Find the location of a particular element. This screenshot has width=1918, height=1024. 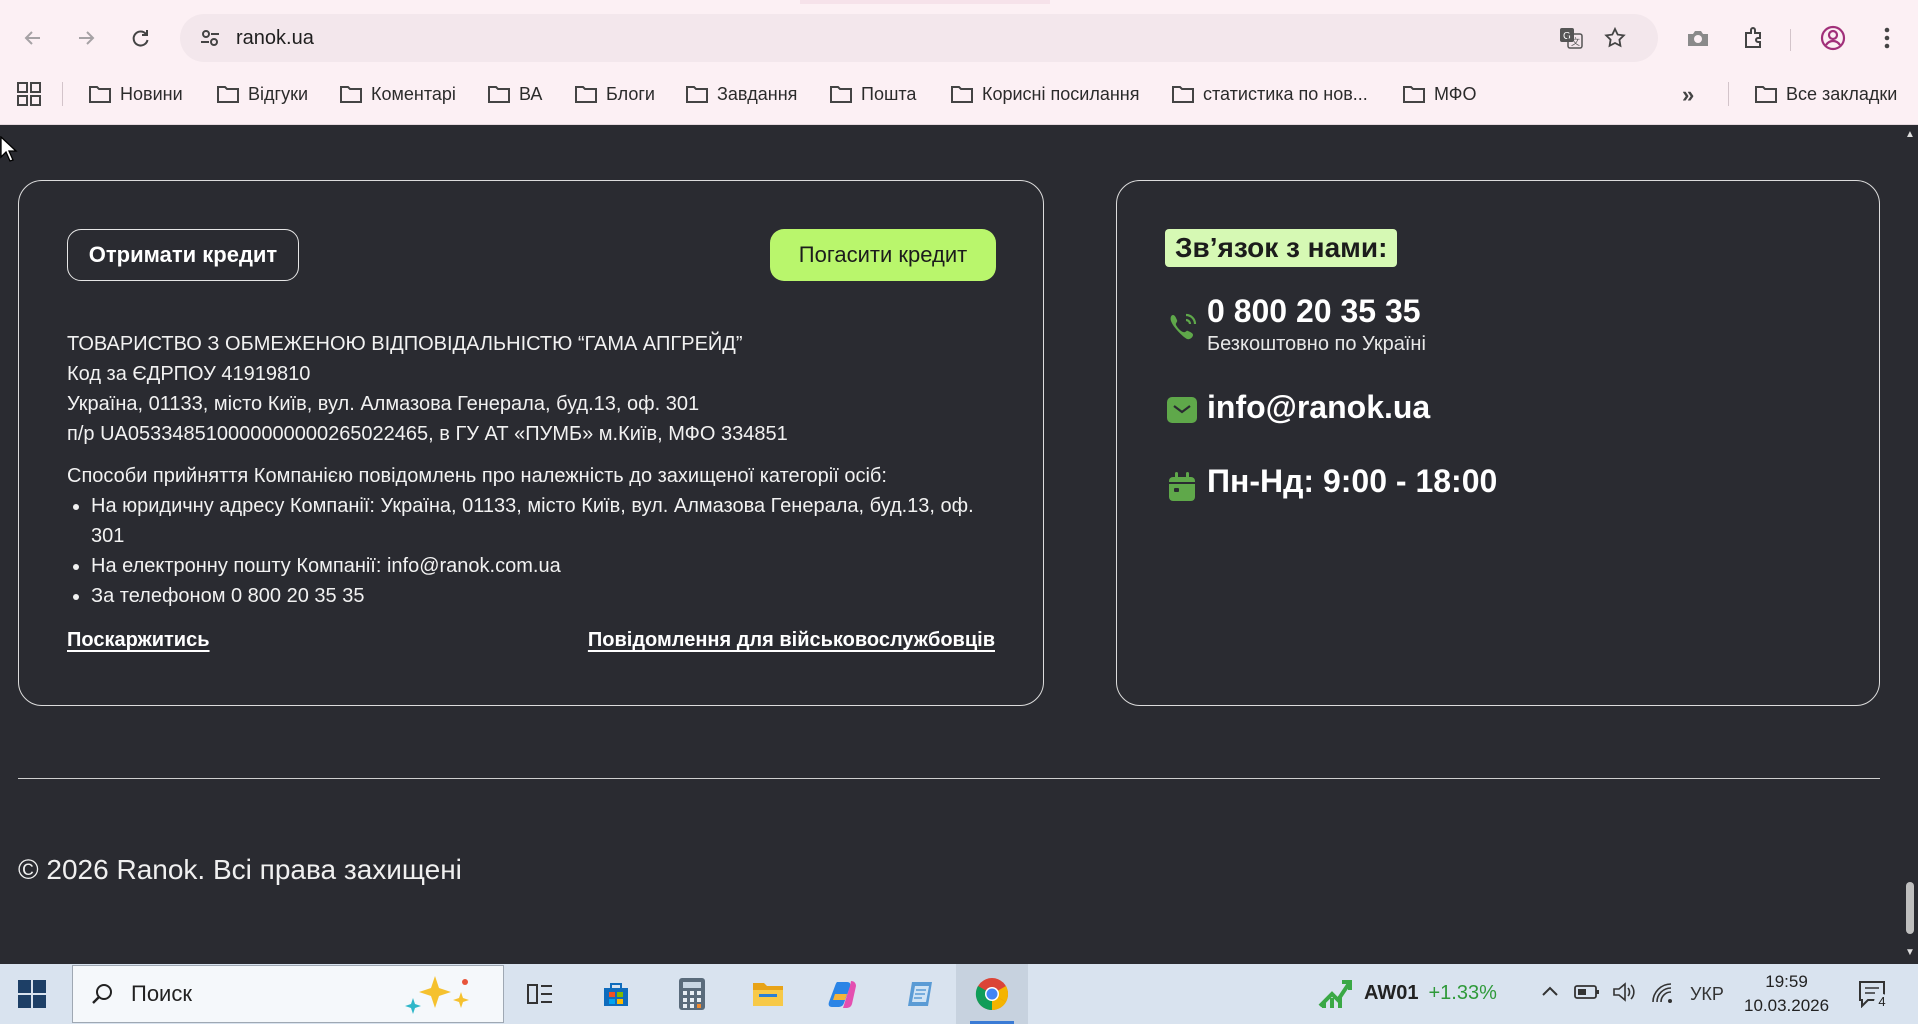

site-info-icon is located at coordinates (210, 38).